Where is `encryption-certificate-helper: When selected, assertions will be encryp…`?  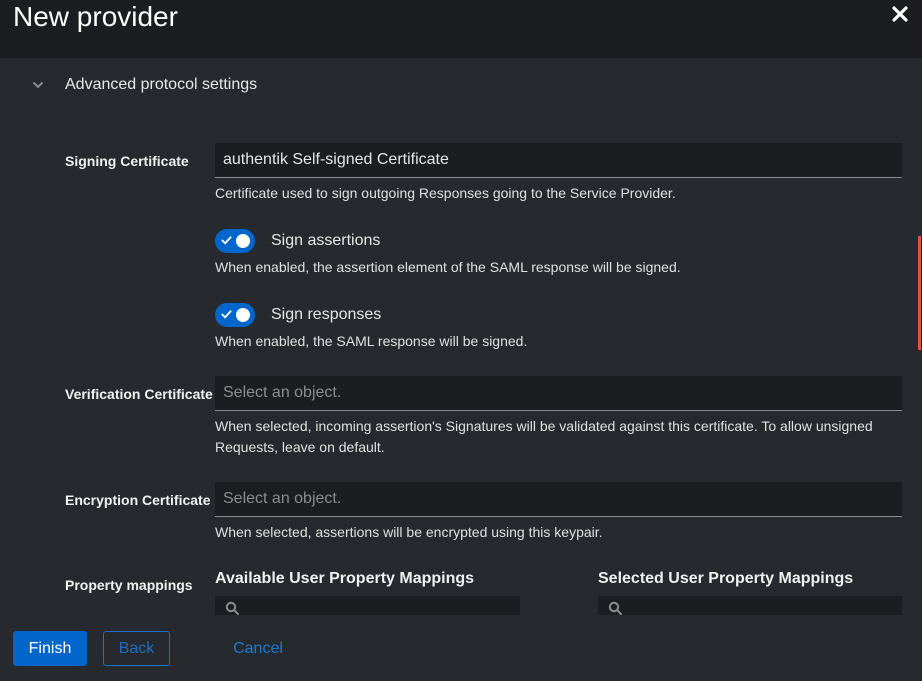 encryption-certificate-helper: When selected, assertions will be encryp… is located at coordinates (409, 532).